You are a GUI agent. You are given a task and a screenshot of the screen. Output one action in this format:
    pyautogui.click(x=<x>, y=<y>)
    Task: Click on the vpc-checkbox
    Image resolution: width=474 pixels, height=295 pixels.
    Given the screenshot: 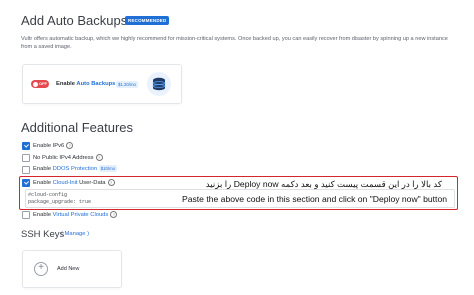 What is the action you would take?
    pyautogui.click(x=26, y=215)
    